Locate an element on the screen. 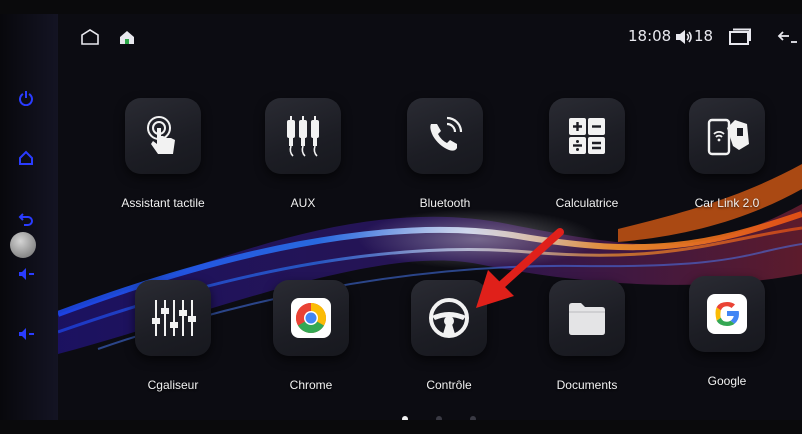  app-label: Car Link 2.0 is located at coordinates (727, 203).